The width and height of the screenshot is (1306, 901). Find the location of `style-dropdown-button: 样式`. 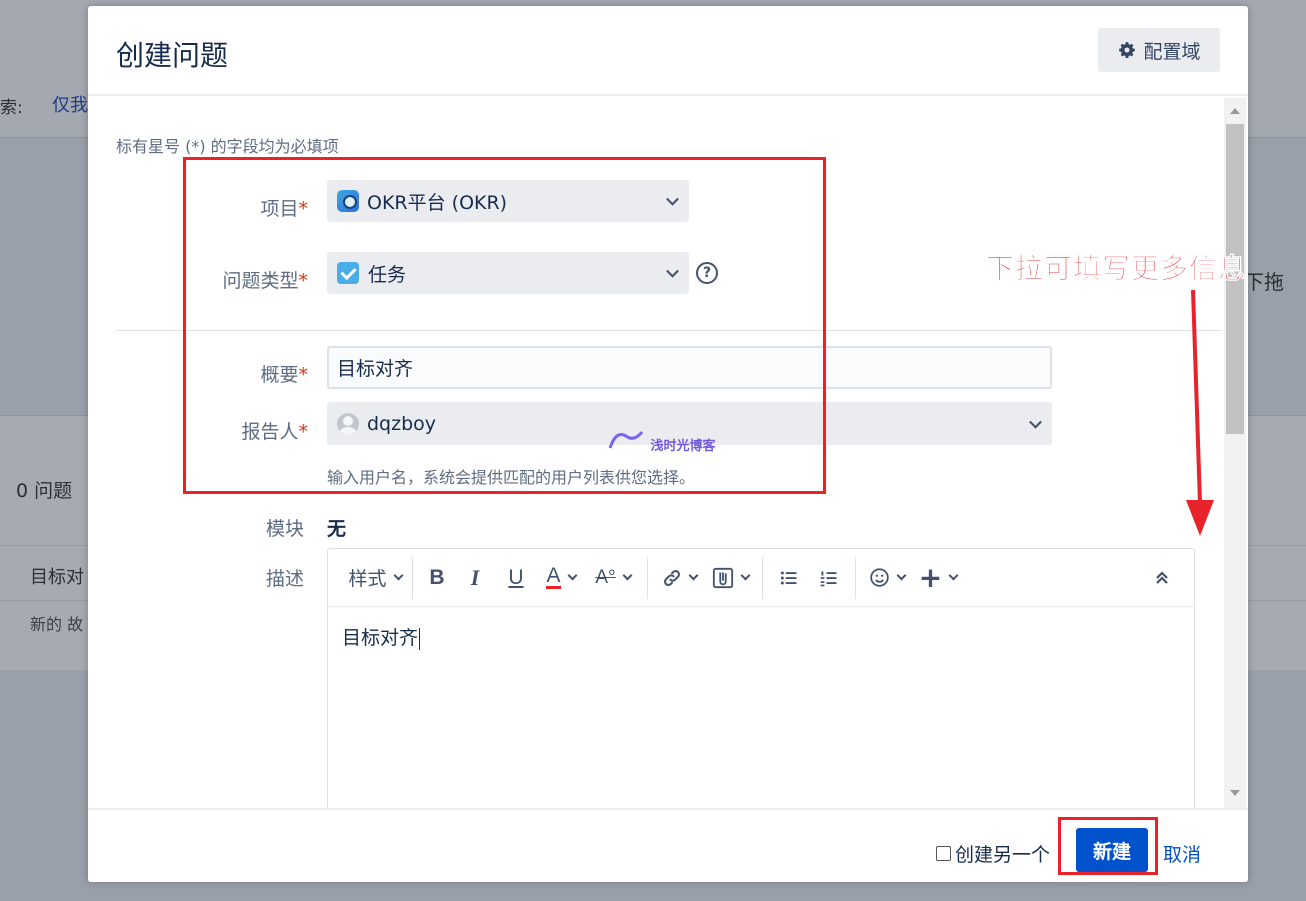

style-dropdown-button: 样式 is located at coordinates (375, 578).